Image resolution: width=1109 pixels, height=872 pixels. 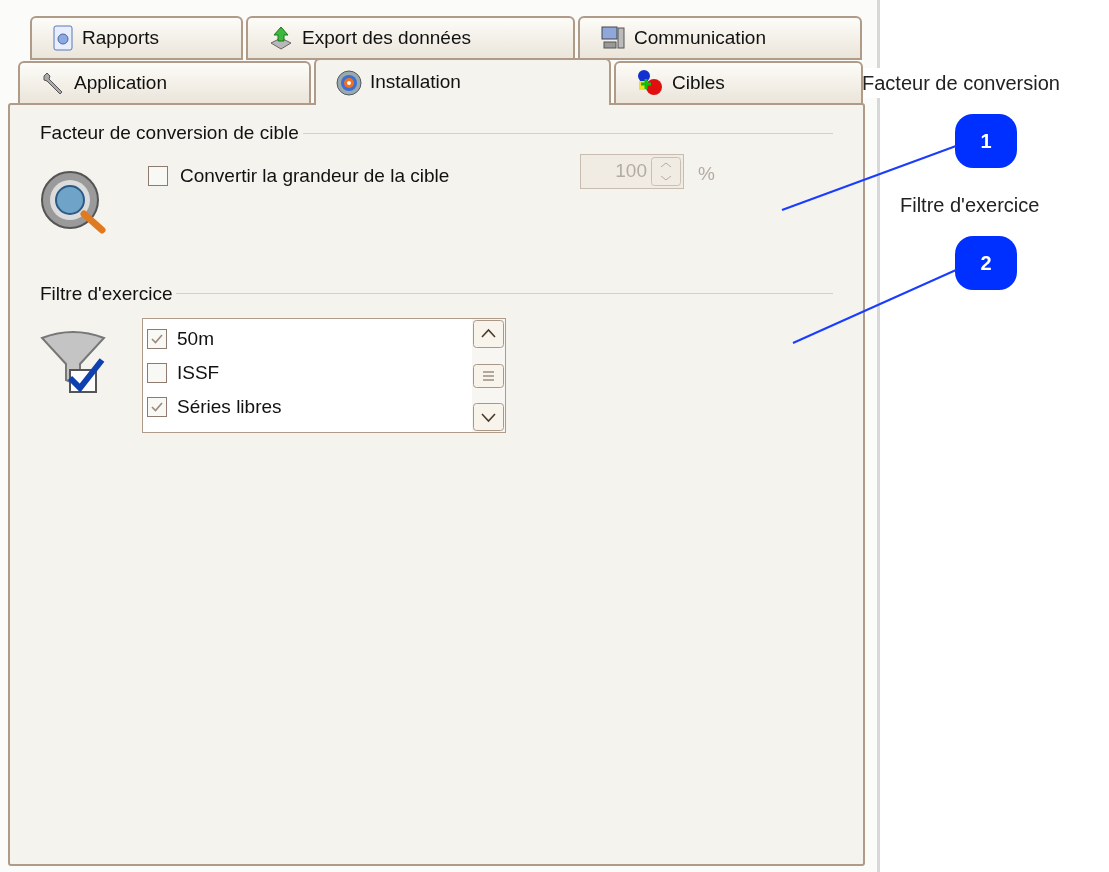 What do you see at coordinates (961, 83) in the screenshot?
I see `callout-label: Facteur de conversion` at bounding box center [961, 83].